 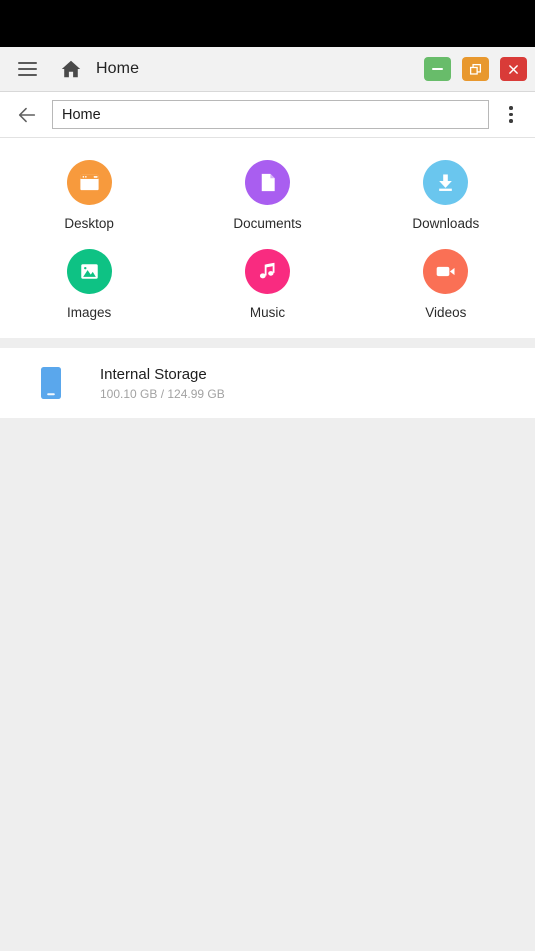 What do you see at coordinates (267, 23) in the screenshot?
I see `system-status-bar` at bounding box center [267, 23].